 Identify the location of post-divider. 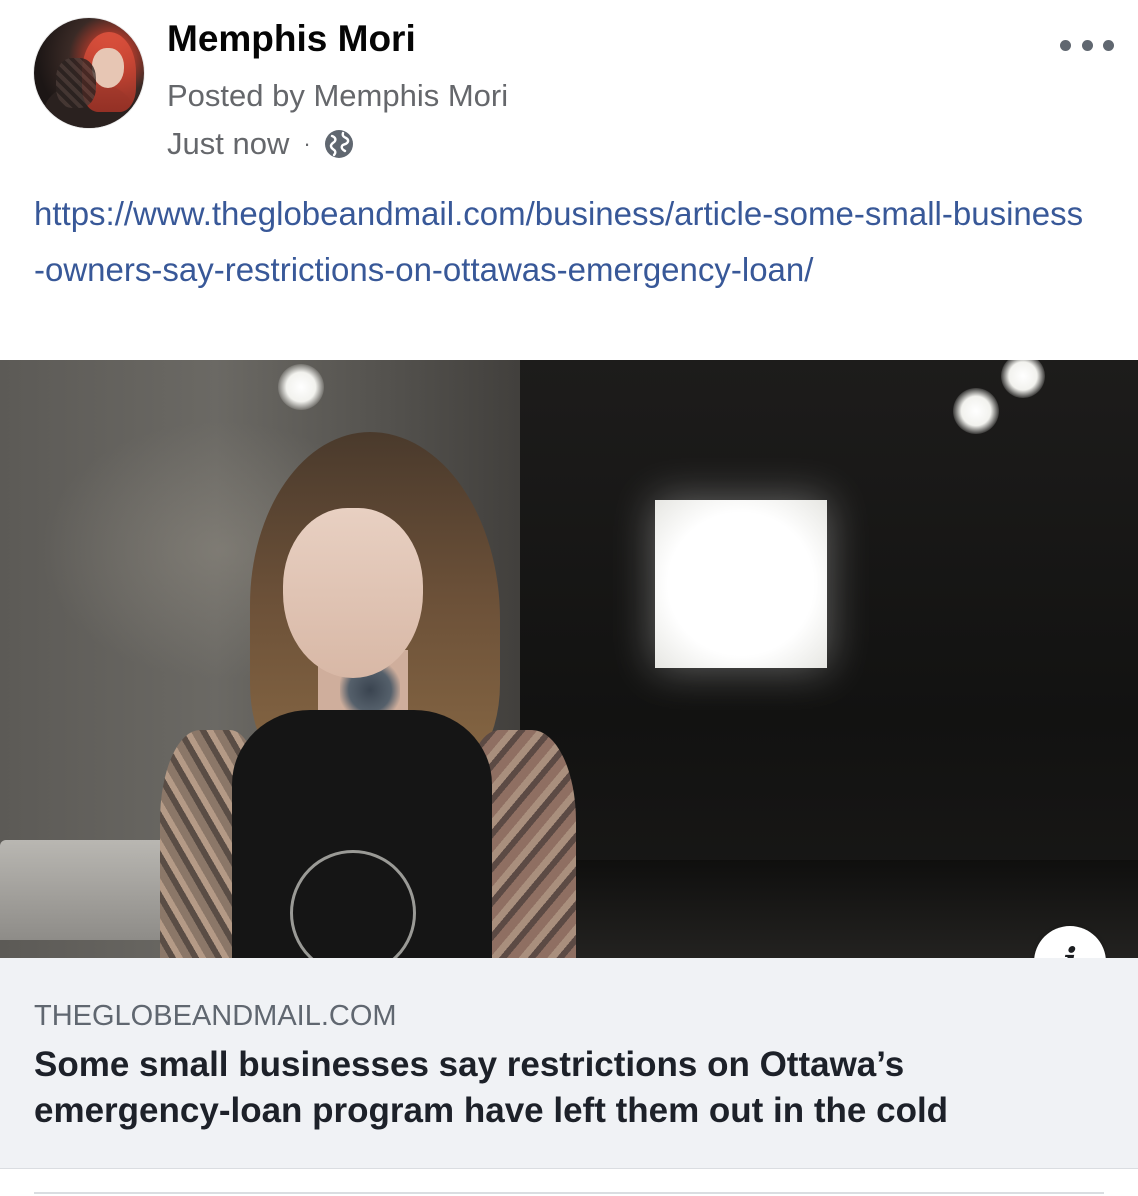
(569, 1193).